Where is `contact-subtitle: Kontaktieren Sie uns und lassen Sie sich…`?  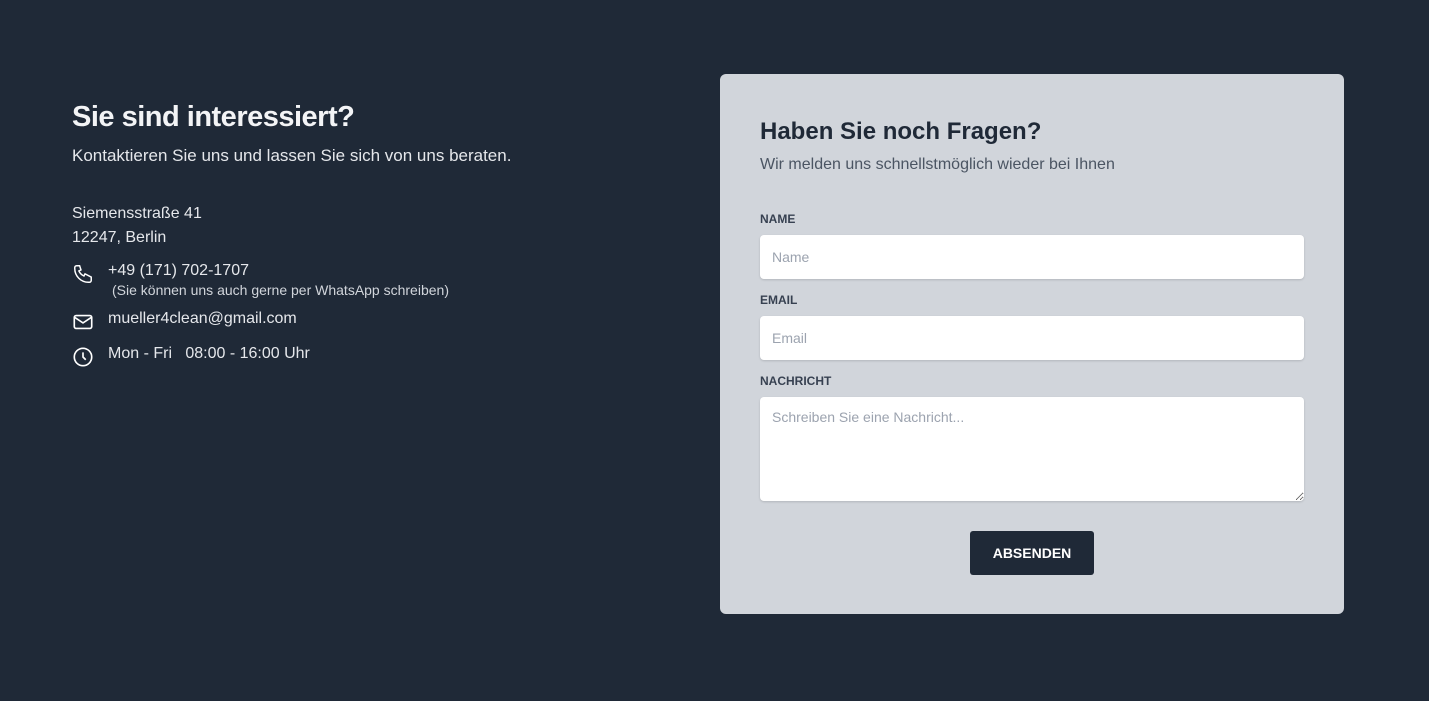
contact-subtitle: Kontaktieren Sie uns und lassen Sie sich… is located at coordinates (292, 155).